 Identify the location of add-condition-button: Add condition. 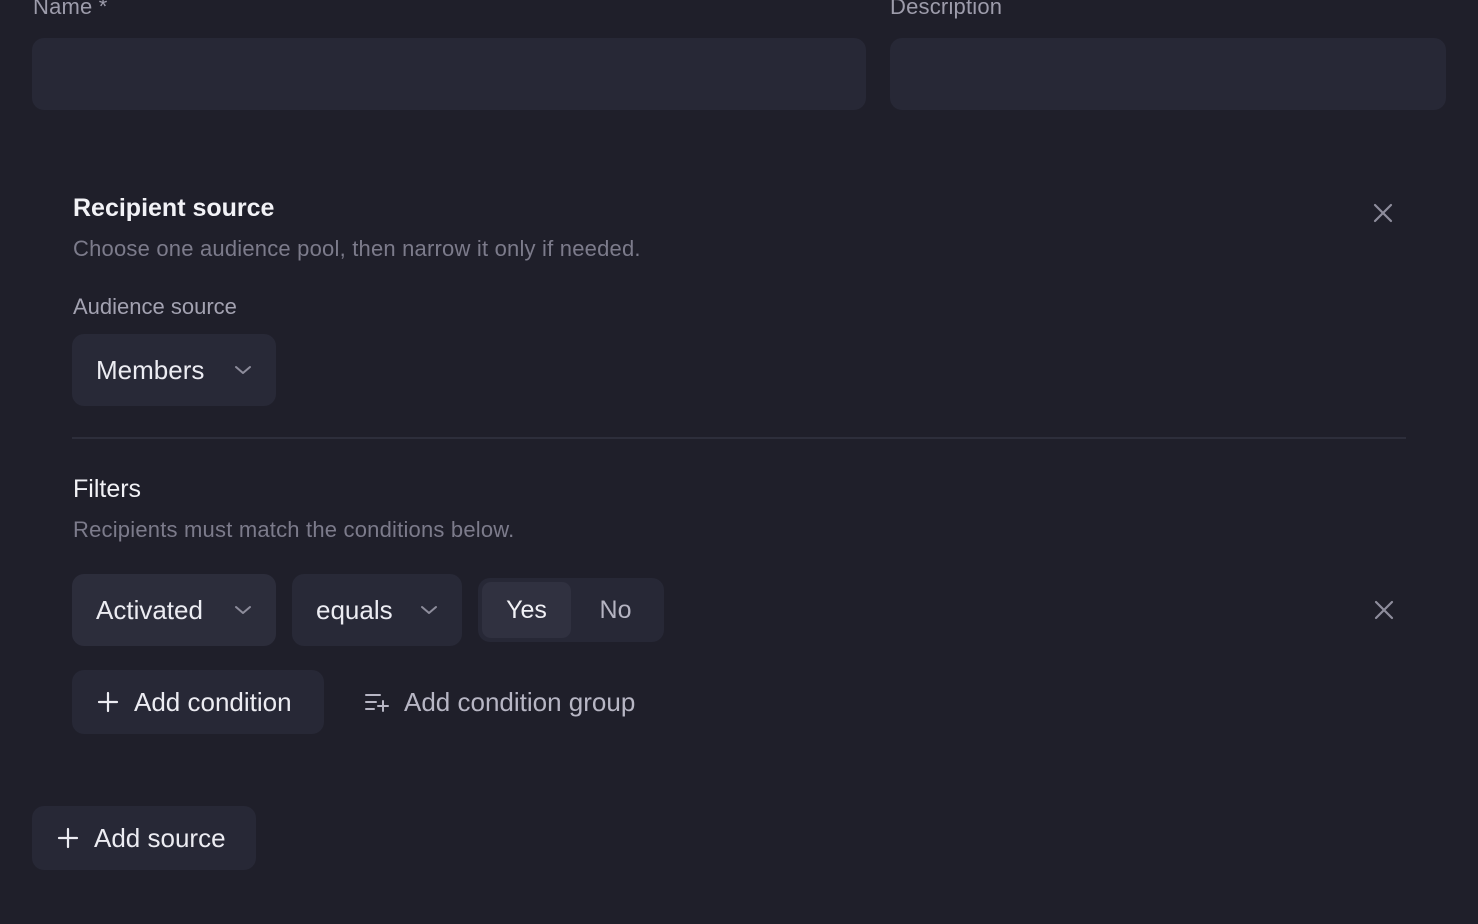
(198, 702).